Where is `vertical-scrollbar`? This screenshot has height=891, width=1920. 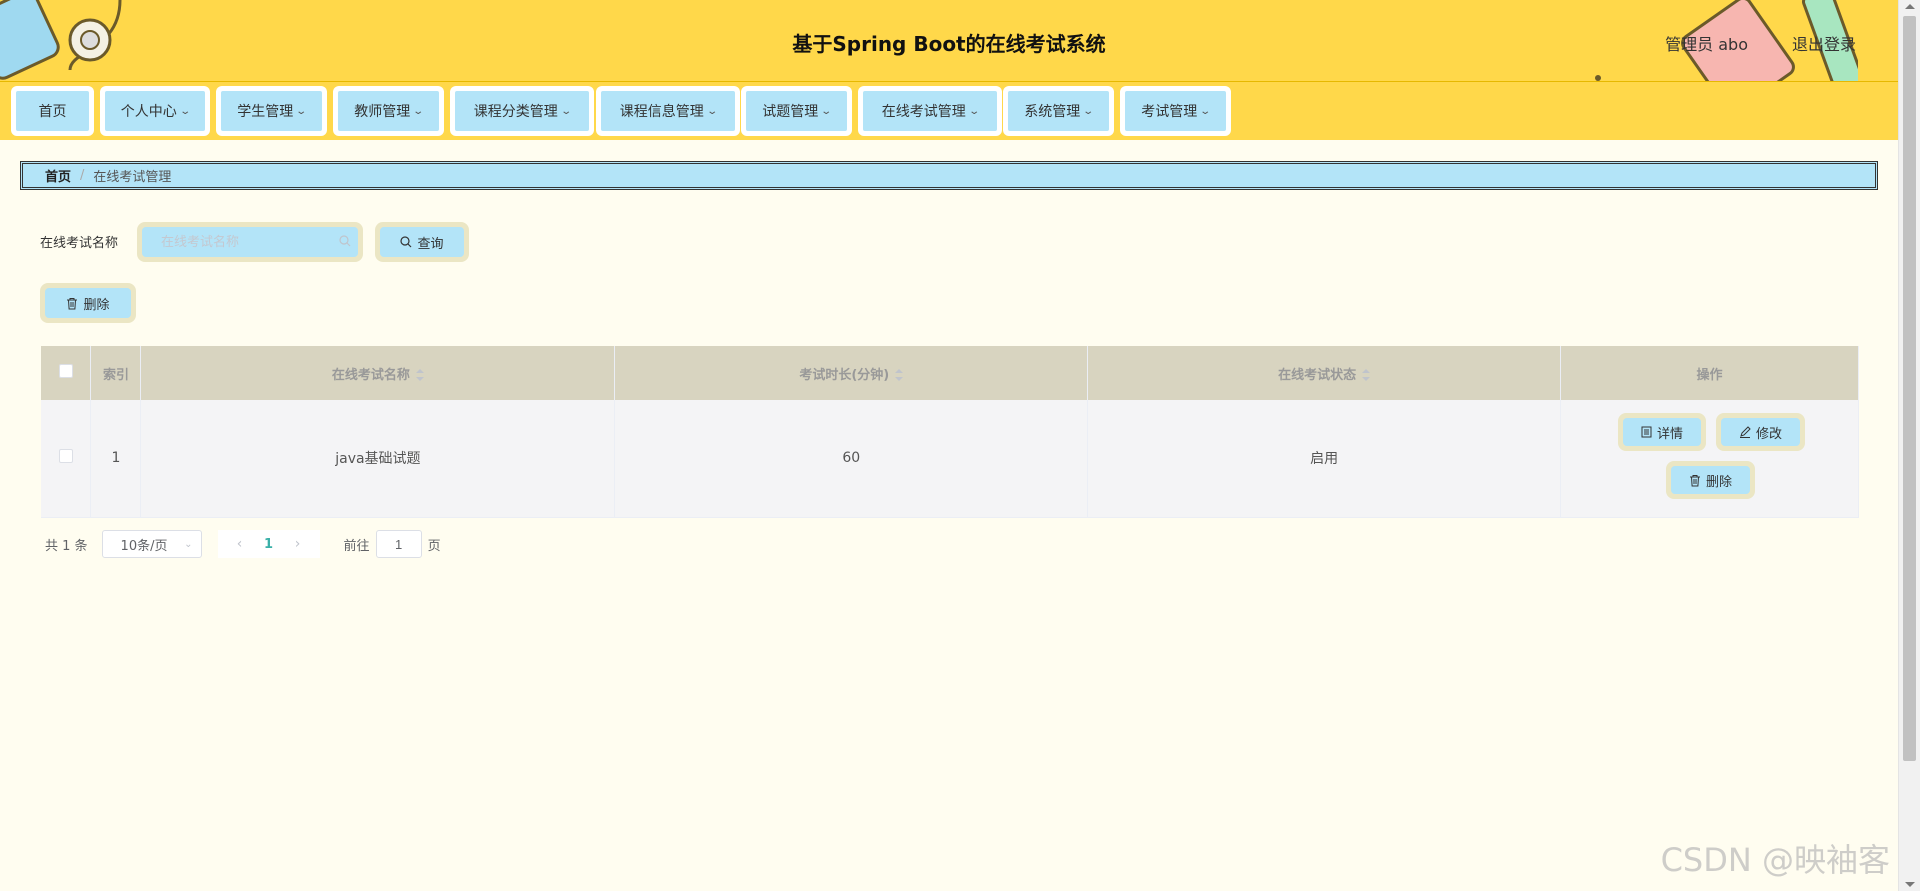
vertical-scrollbar is located at coordinates (1909, 445).